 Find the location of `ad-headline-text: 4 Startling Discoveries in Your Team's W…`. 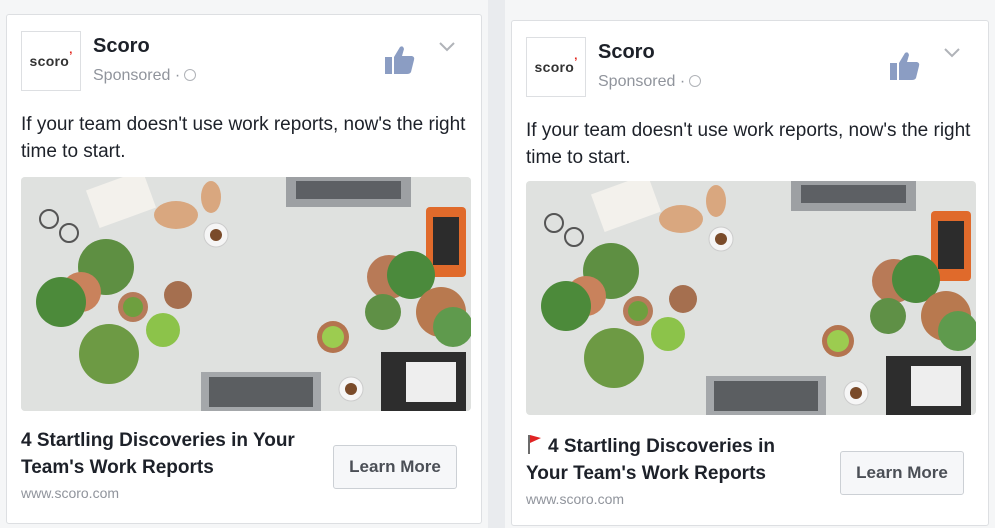

ad-headline-text: 4 Startling Discoveries in Your Team's W… is located at coordinates (651, 460).